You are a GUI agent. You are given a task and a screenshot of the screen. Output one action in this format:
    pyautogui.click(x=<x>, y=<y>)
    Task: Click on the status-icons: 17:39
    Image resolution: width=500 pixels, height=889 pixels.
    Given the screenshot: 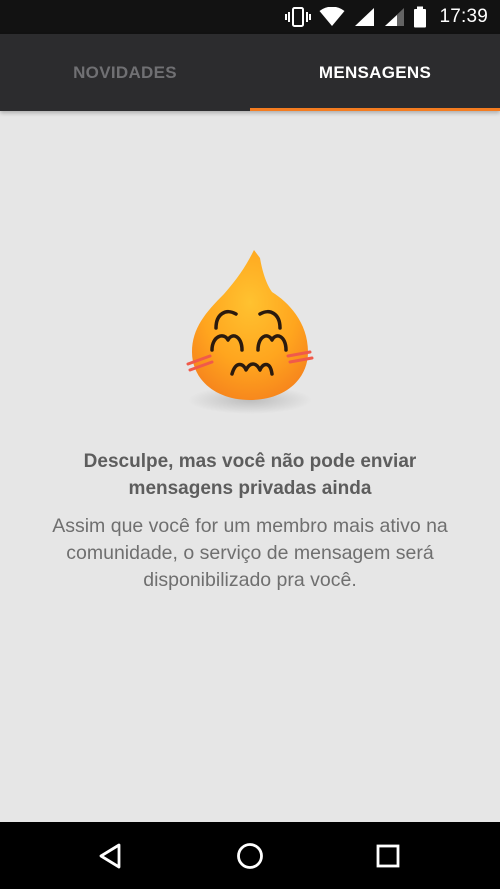 What is the action you would take?
    pyautogui.click(x=386, y=17)
    